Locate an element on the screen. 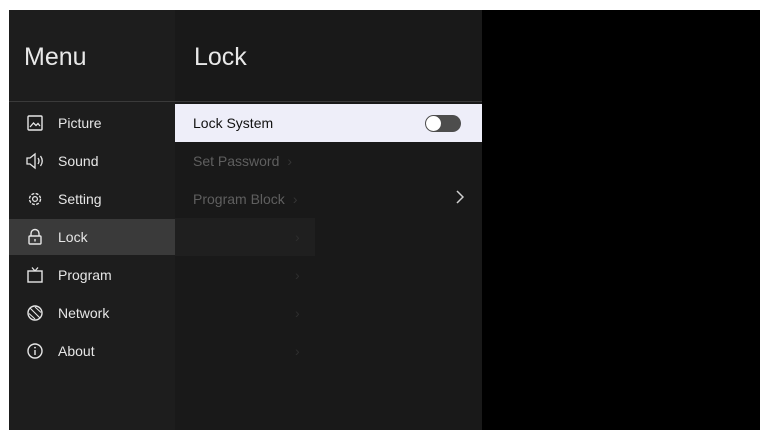  lock-icon is located at coordinates (35, 237).